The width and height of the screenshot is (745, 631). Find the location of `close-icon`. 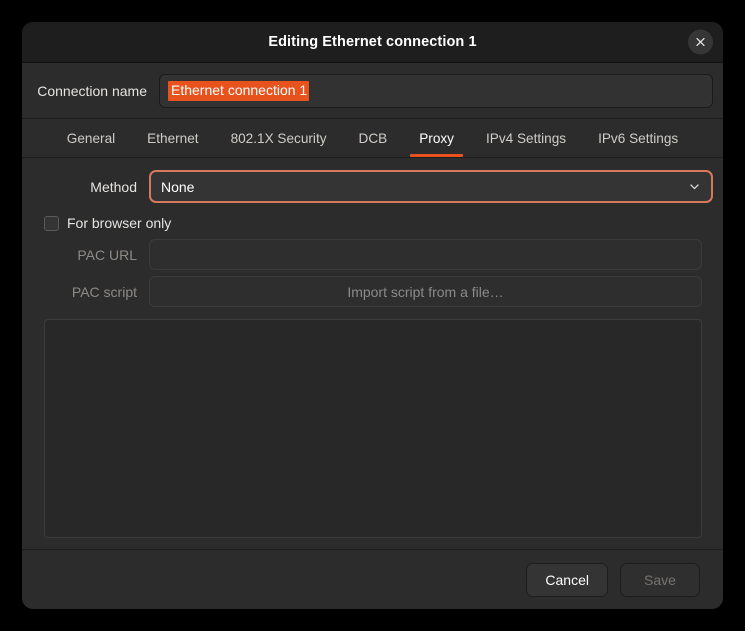

close-icon is located at coordinates (700, 42).